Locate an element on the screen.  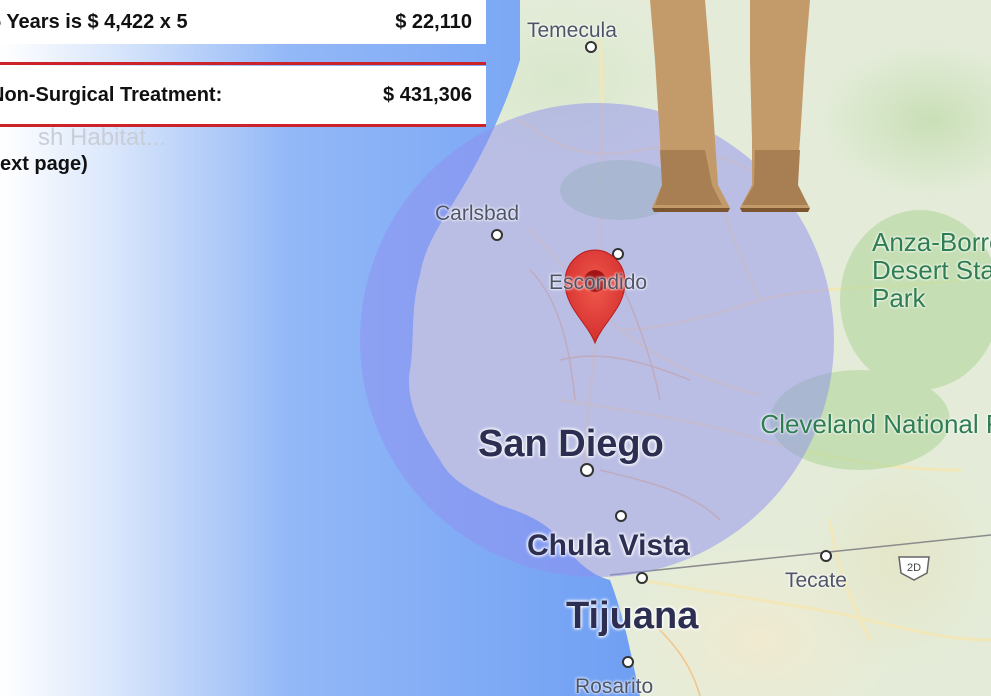
city-label-escondido: Escondido is located at coordinates (598, 282).